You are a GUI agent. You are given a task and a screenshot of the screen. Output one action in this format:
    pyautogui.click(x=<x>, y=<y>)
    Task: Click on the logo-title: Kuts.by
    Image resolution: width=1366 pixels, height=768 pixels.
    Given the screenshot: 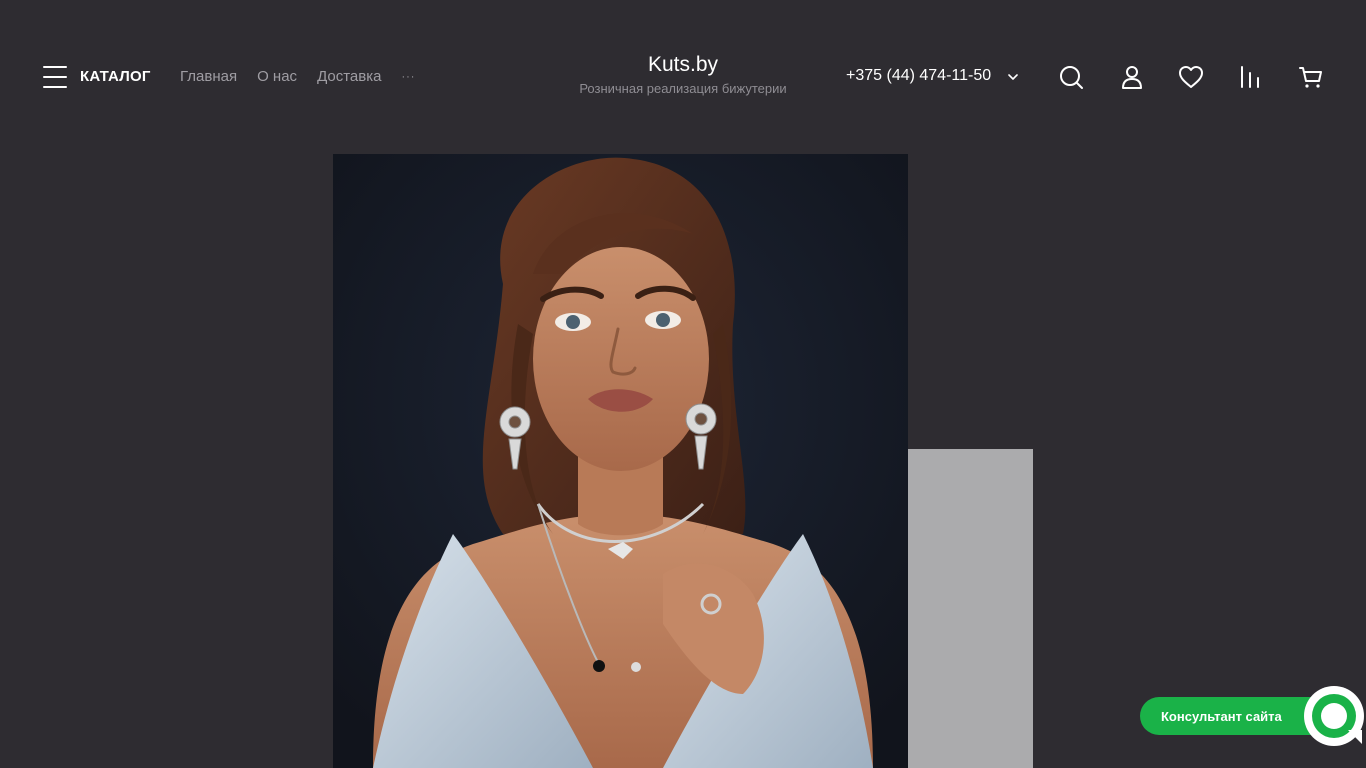 What is the action you would take?
    pyautogui.click(x=683, y=64)
    